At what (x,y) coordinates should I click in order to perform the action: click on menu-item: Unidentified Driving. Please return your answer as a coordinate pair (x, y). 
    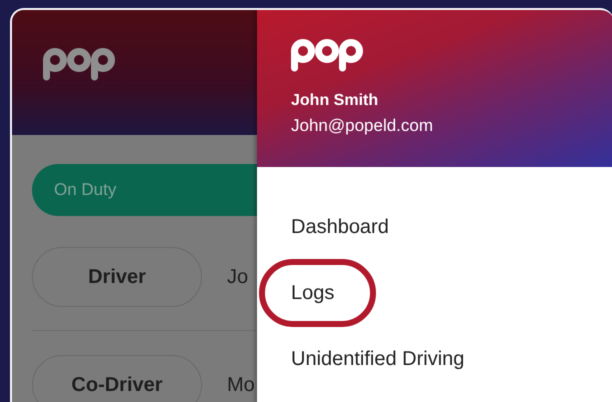
    Looking at the image, I should click on (382, 359).